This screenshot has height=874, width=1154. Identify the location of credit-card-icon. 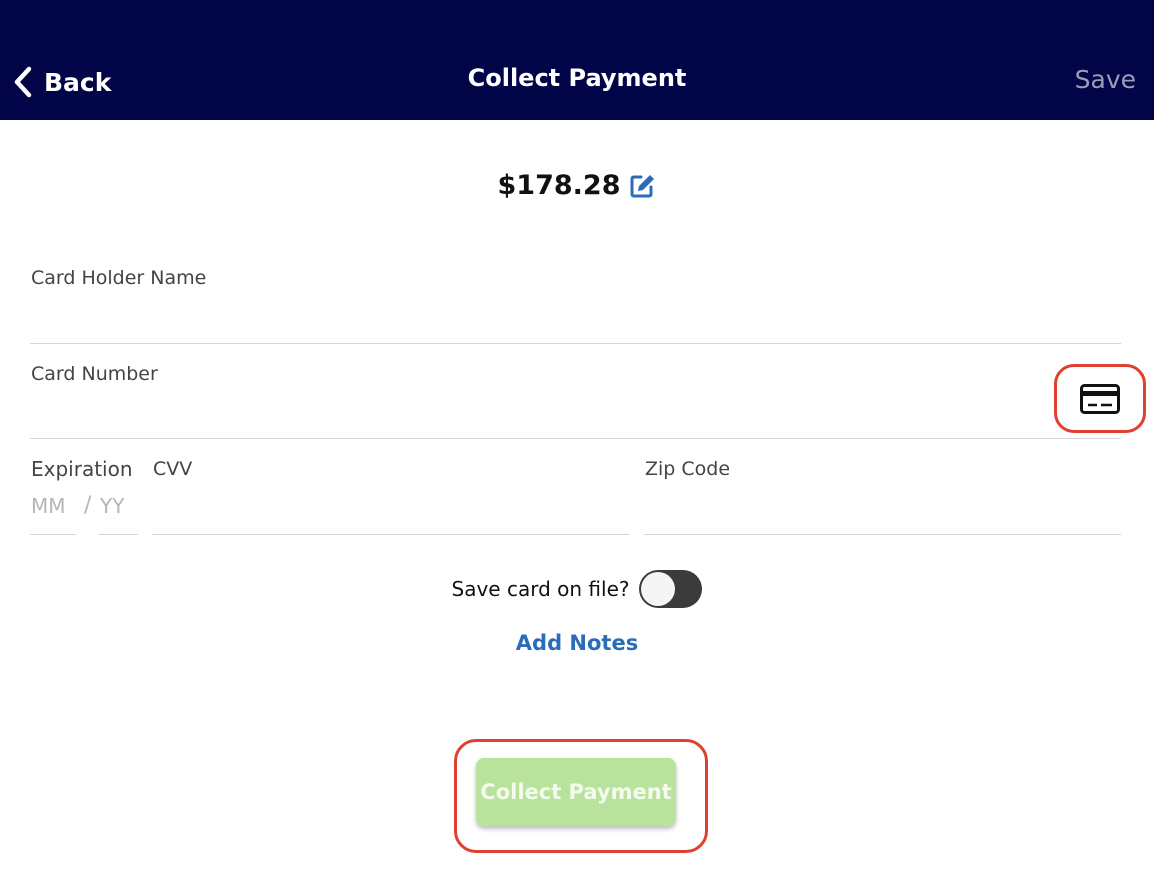
(1100, 398).